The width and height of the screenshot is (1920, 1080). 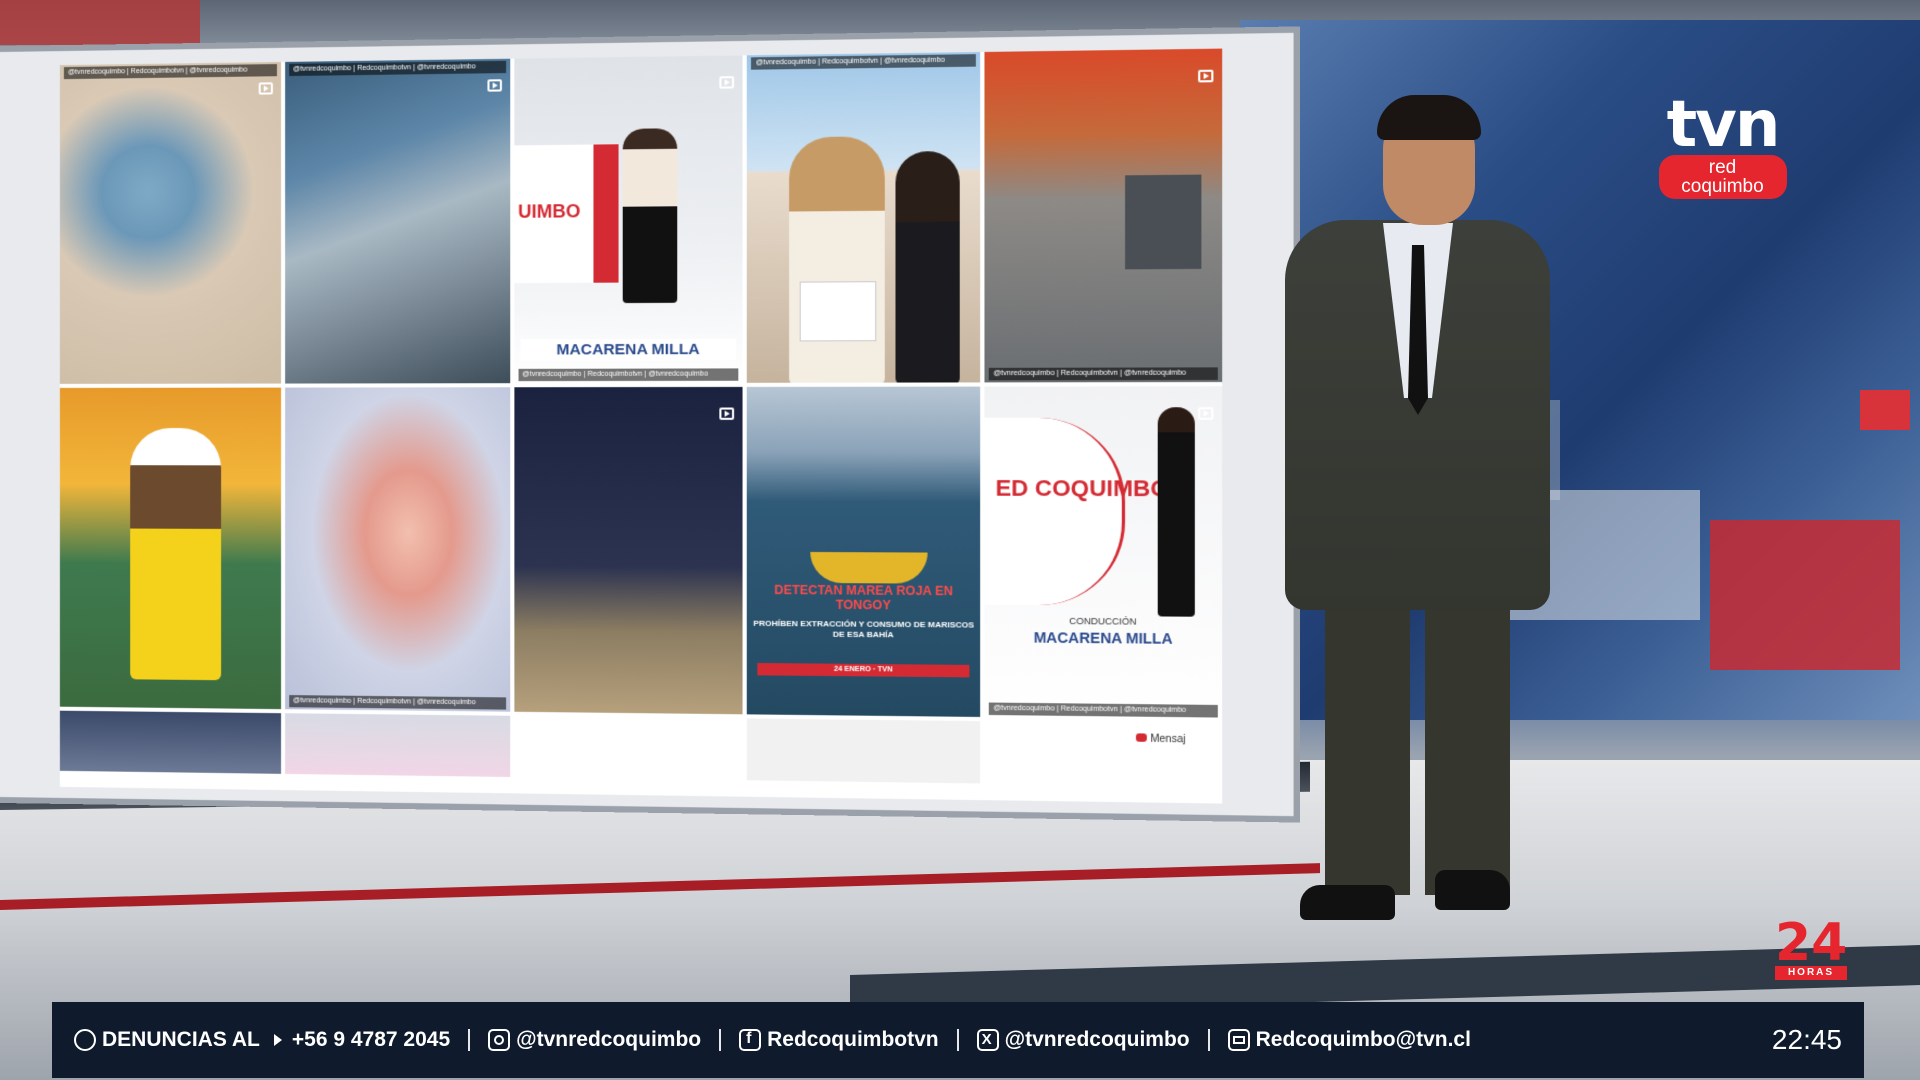 I want to click on news-headline: DETECTAN MAREA ROJA EN TONGOY, so click(x=863, y=597).